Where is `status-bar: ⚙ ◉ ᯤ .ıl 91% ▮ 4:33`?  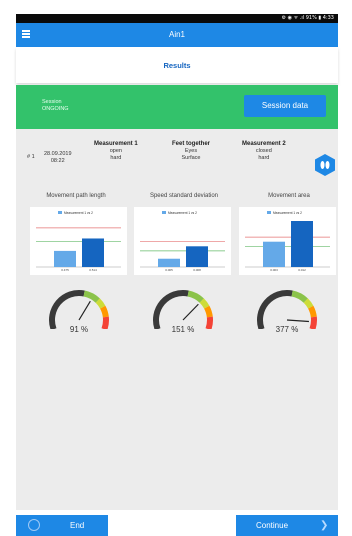 status-bar: ⚙ ◉ ᯤ .ıl 91% ▮ 4:33 is located at coordinates (177, 18).